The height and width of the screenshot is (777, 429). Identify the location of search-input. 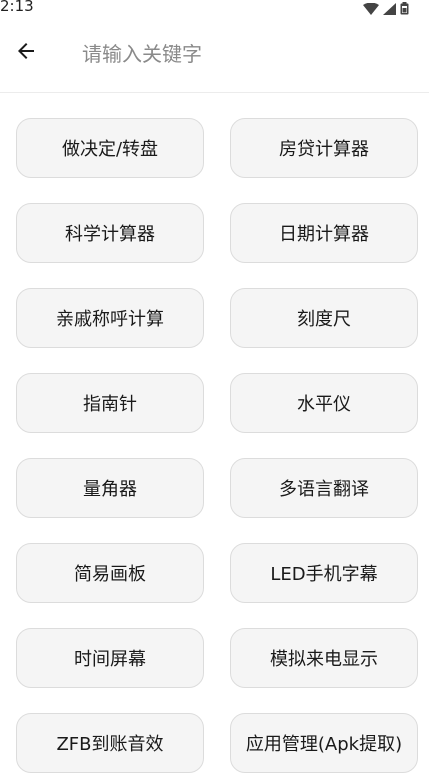
(242, 54).